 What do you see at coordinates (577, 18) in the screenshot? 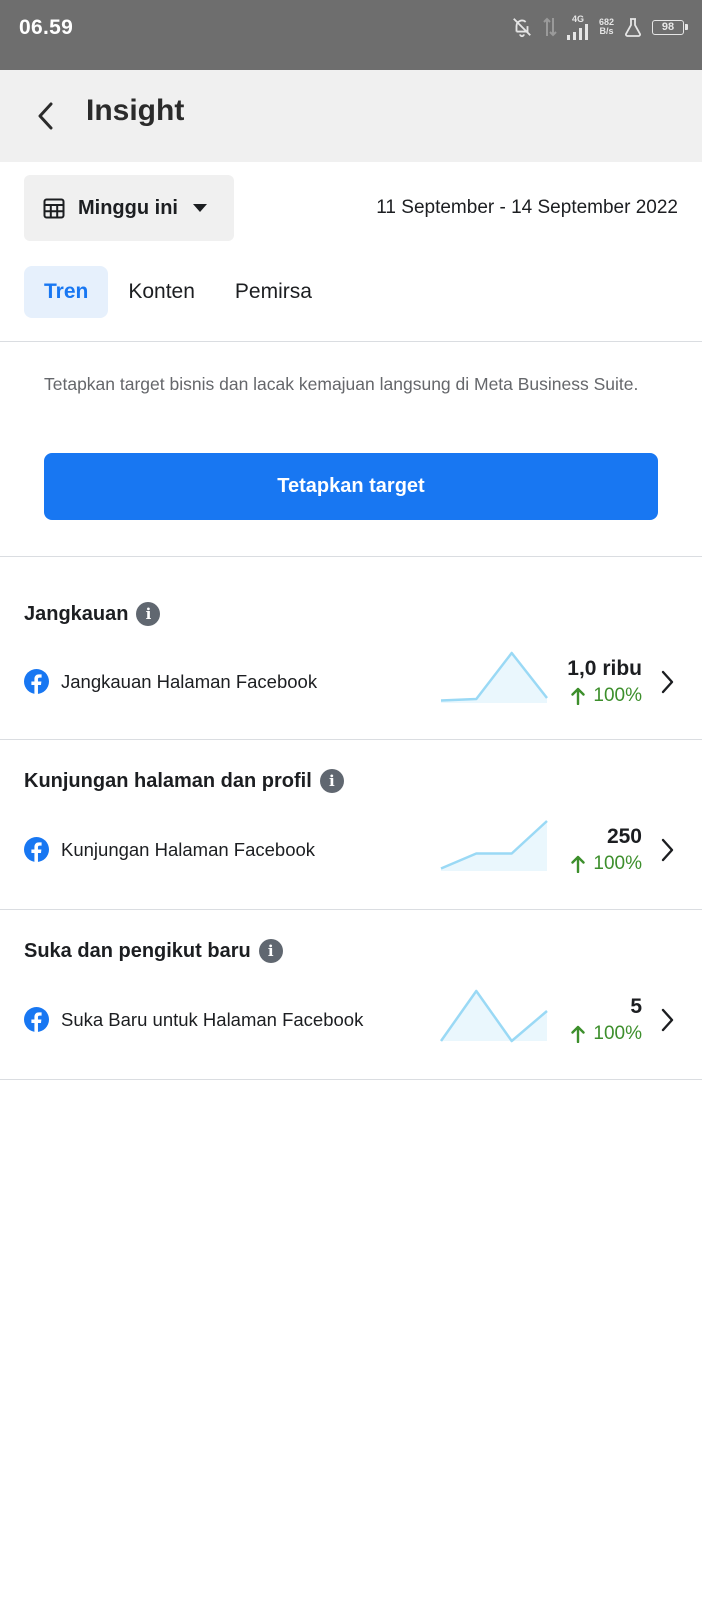
I see `network-type: 4G` at bounding box center [577, 18].